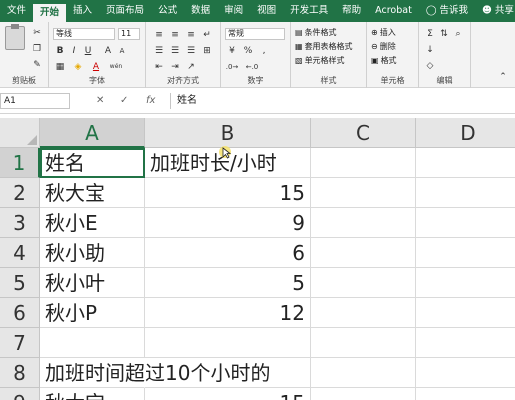 The width and height of the screenshot is (515, 400). Describe the element at coordinates (20, 313) in the screenshot. I see `row-header: 6` at that location.